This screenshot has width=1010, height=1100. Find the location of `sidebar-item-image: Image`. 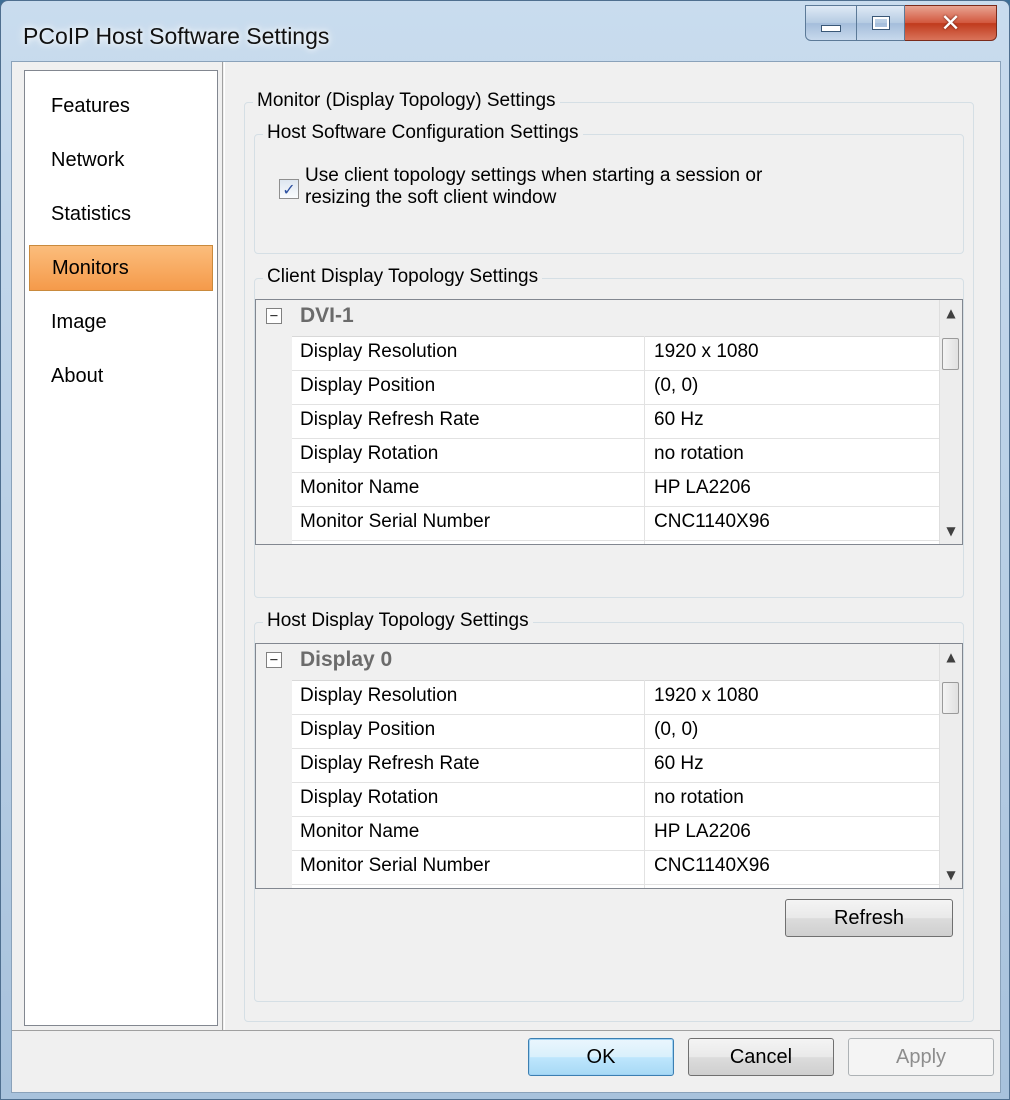

sidebar-item-image: Image is located at coordinates (121, 322).